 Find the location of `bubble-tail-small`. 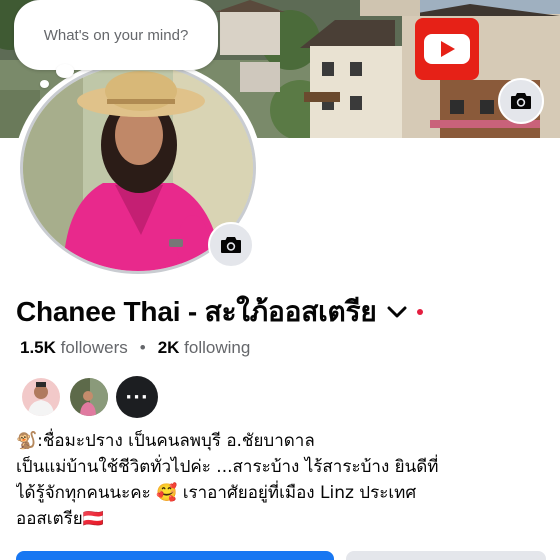

bubble-tail-small is located at coordinates (44, 84).